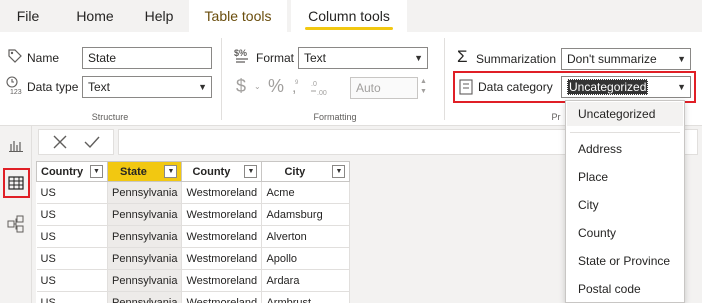 This screenshot has width=702, height=303. I want to click on column-header-city: City ▼, so click(306, 171).